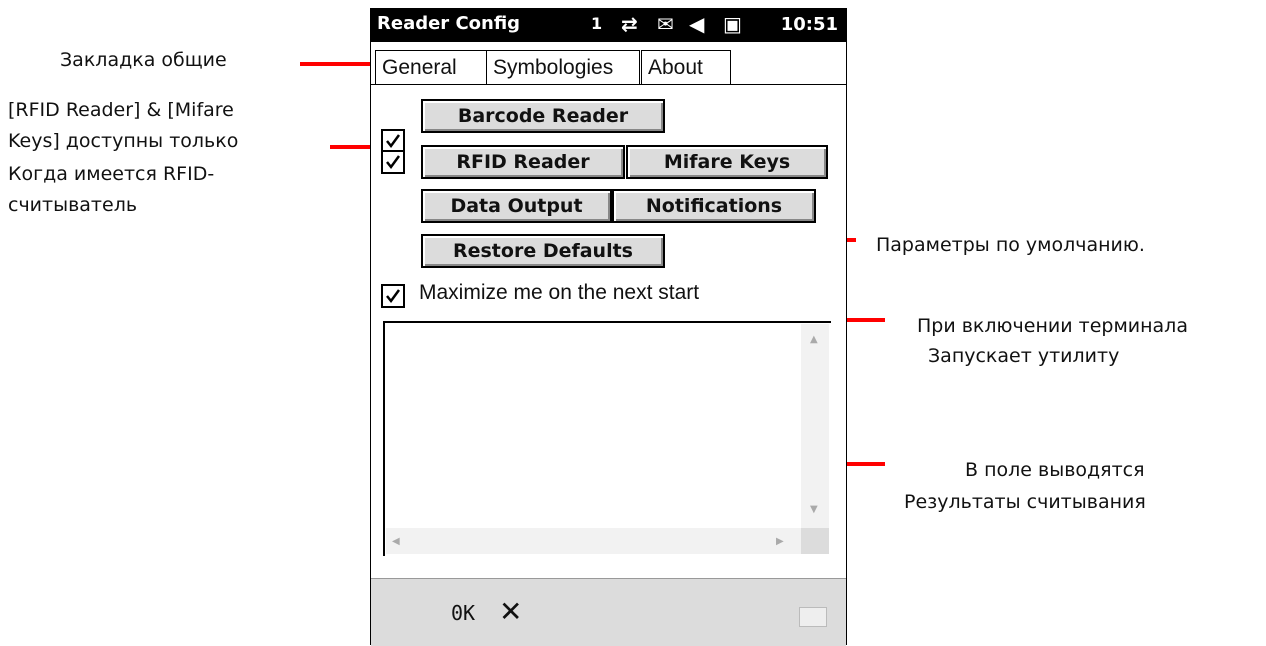 The height and width of the screenshot is (646, 1266). Describe the element at coordinates (780, 541) in the screenshot. I see `scroll-right-icon: ▶` at that location.